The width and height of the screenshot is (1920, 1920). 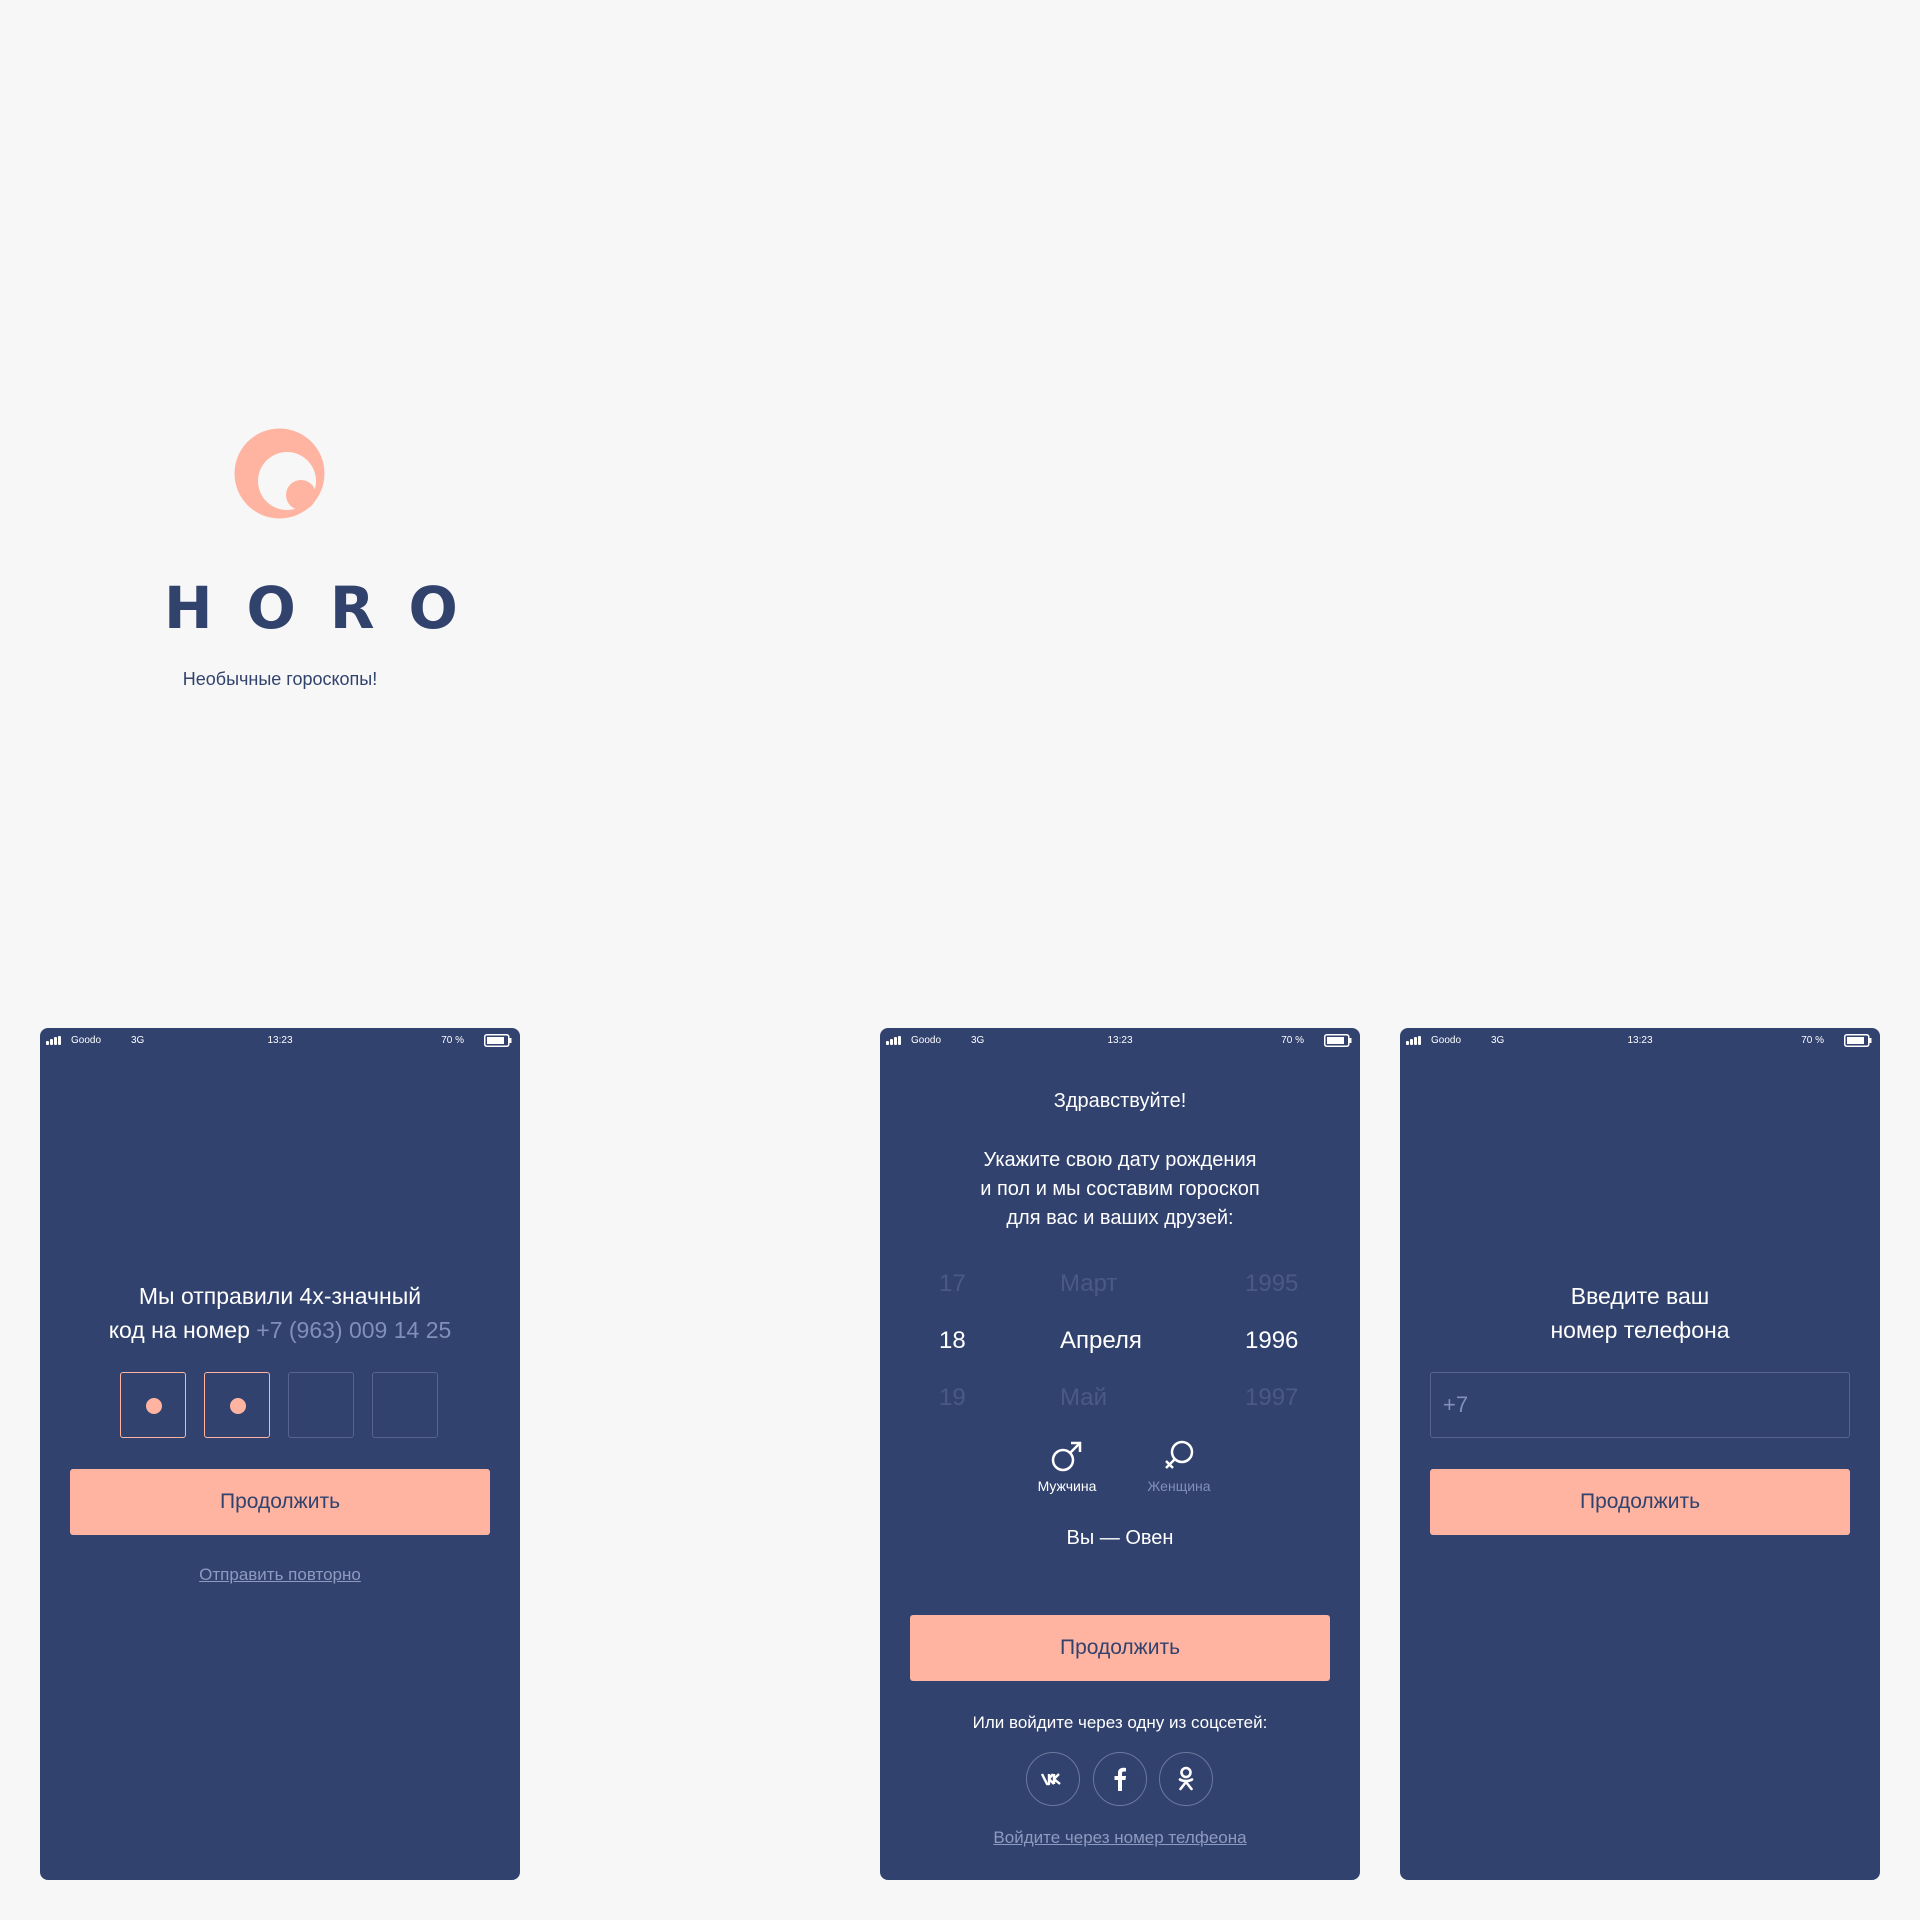 I want to click on phone-number-input: +7, so click(x=1640, y=1405).